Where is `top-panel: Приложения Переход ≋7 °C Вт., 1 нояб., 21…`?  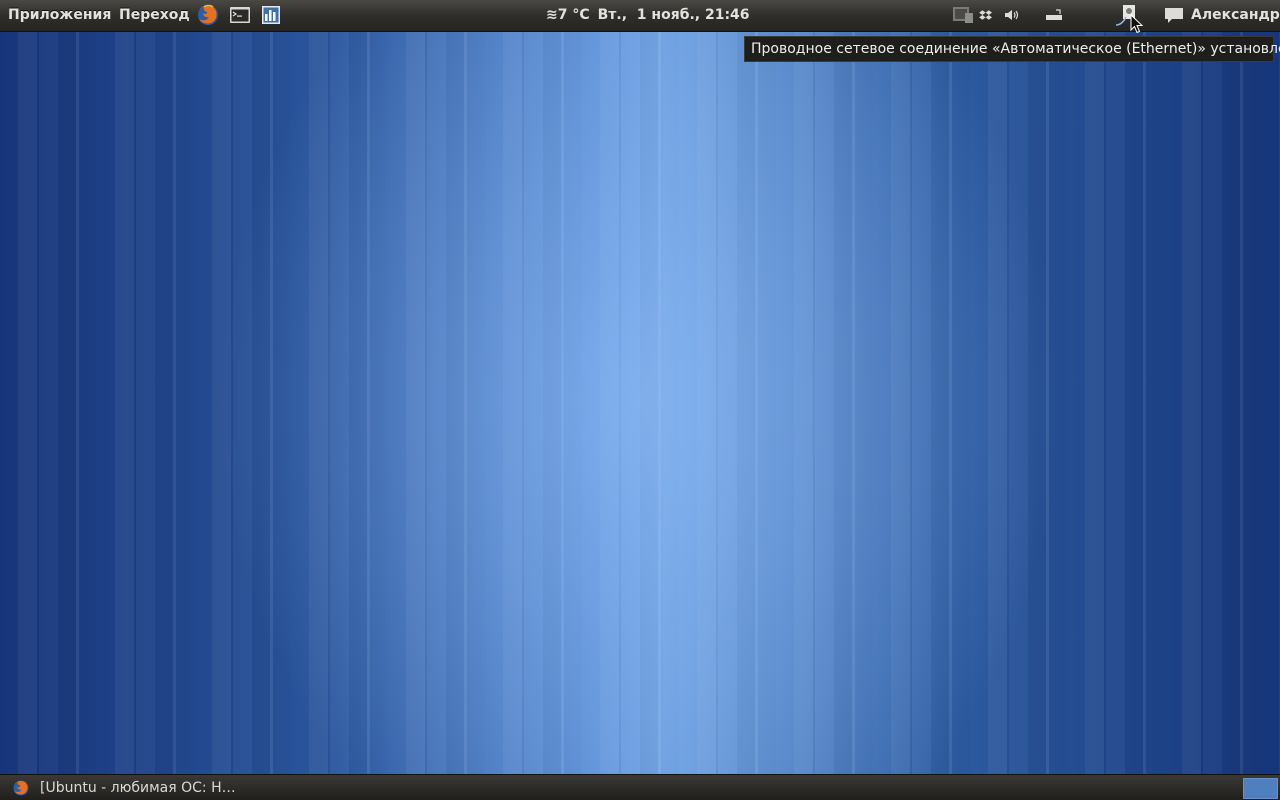
top-panel: Приложения Переход ≋7 °C Вт., 1 нояб., 21… is located at coordinates (640, 16).